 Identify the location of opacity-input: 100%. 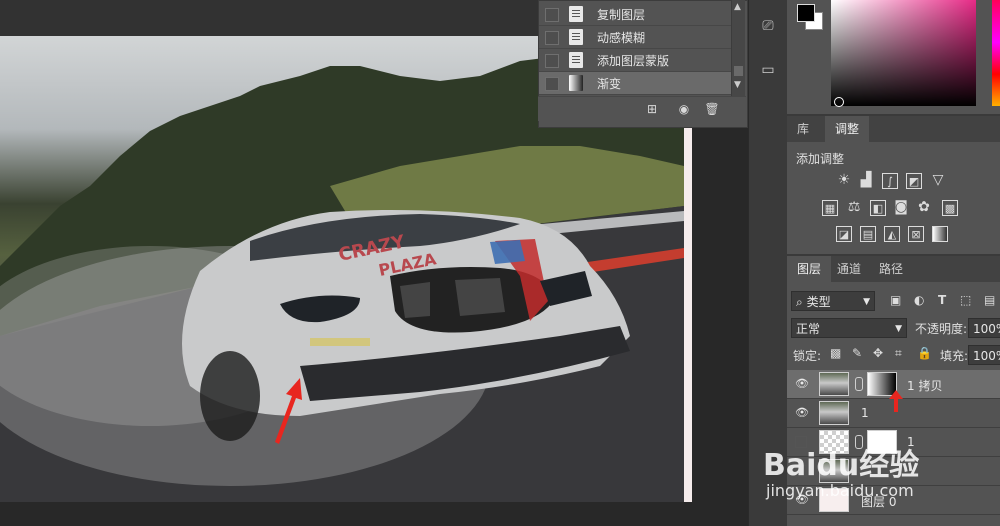
(984, 328).